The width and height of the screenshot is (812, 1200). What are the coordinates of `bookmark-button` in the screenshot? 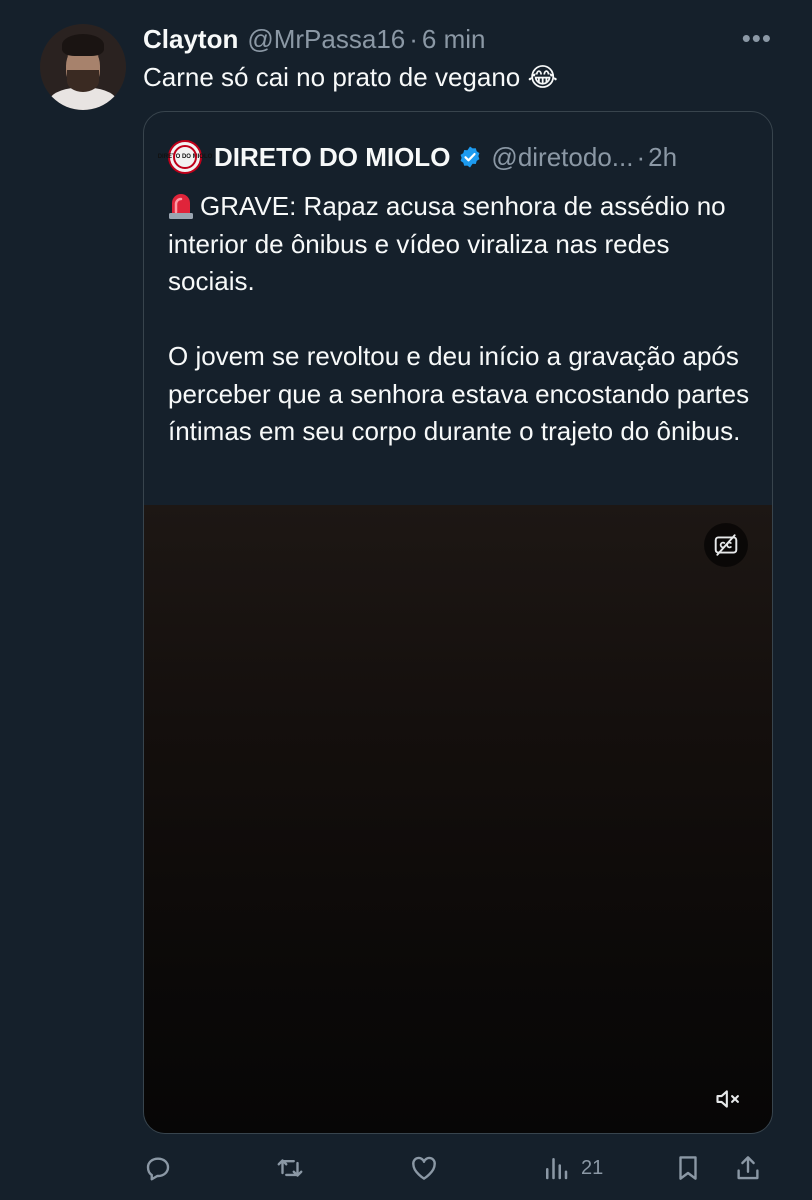 It's located at (688, 1168).